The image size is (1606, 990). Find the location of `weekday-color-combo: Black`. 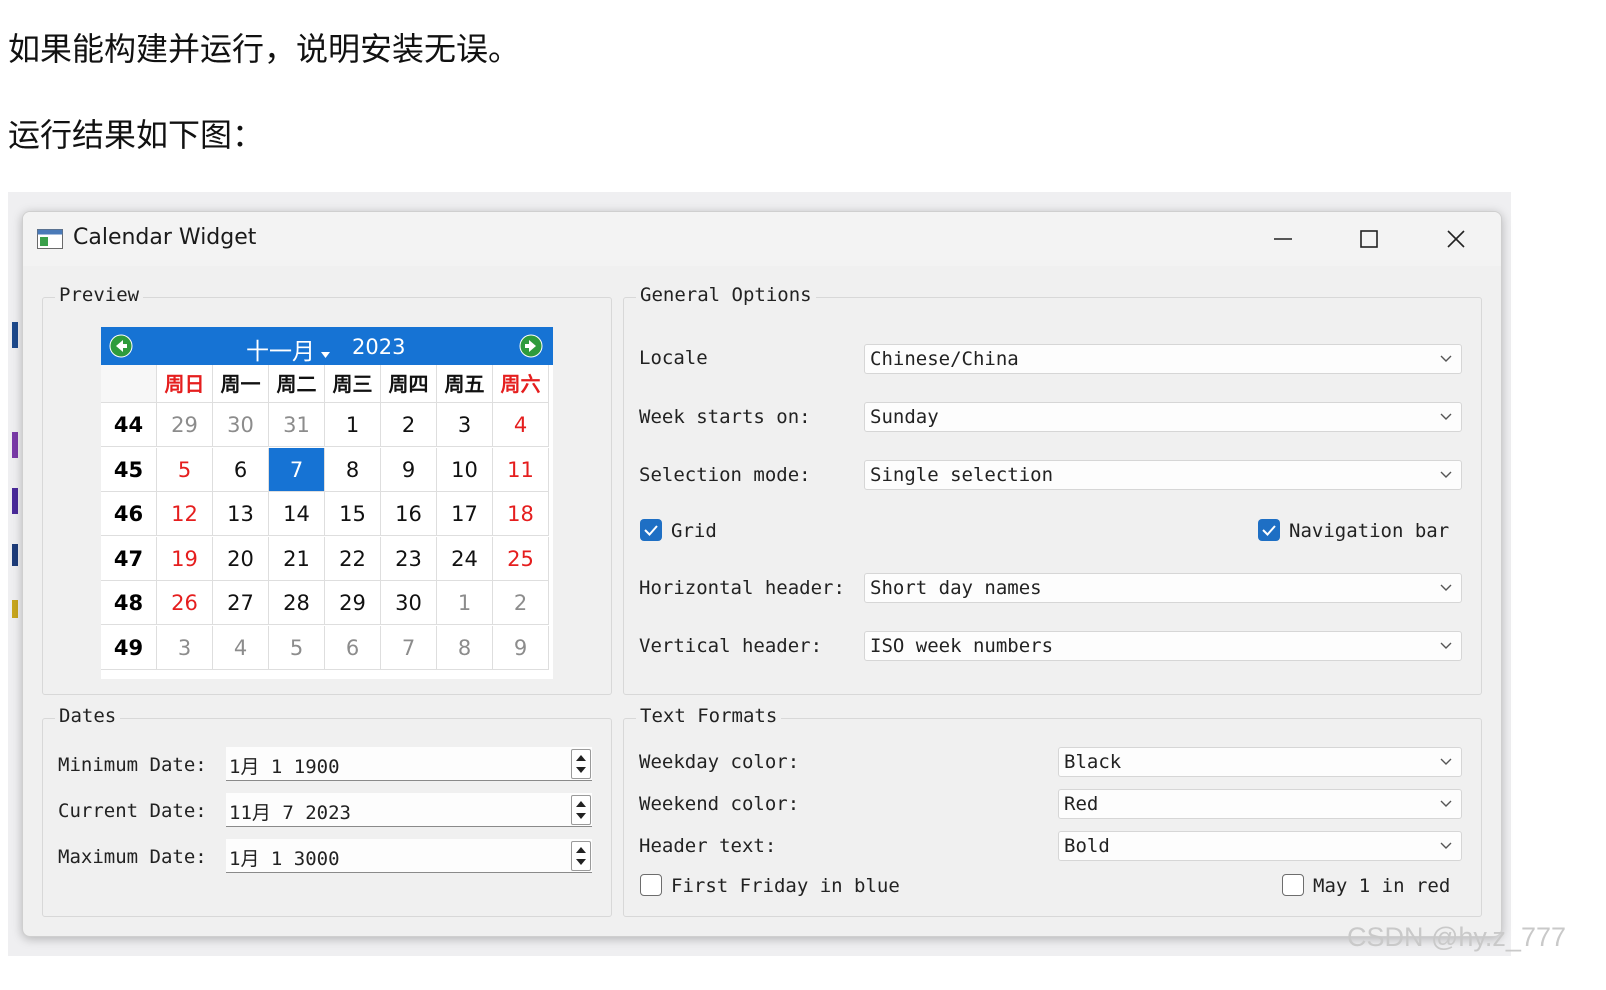

weekday-color-combo: Black is located at coordinates (1260, 762).